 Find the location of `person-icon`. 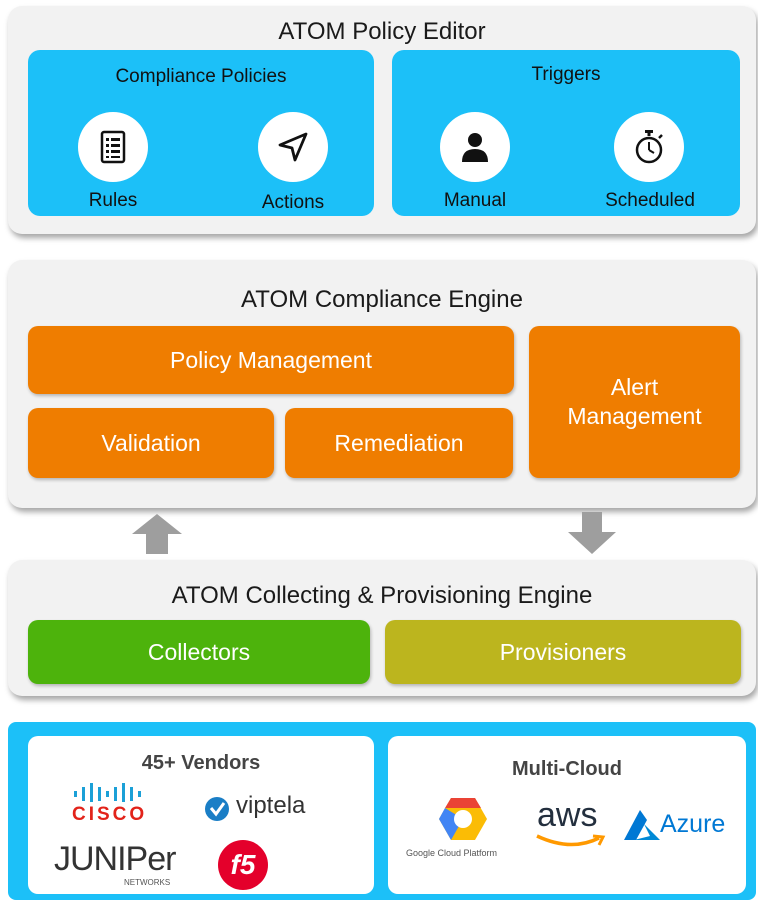

person-icon is located at coordinates (475, 147).